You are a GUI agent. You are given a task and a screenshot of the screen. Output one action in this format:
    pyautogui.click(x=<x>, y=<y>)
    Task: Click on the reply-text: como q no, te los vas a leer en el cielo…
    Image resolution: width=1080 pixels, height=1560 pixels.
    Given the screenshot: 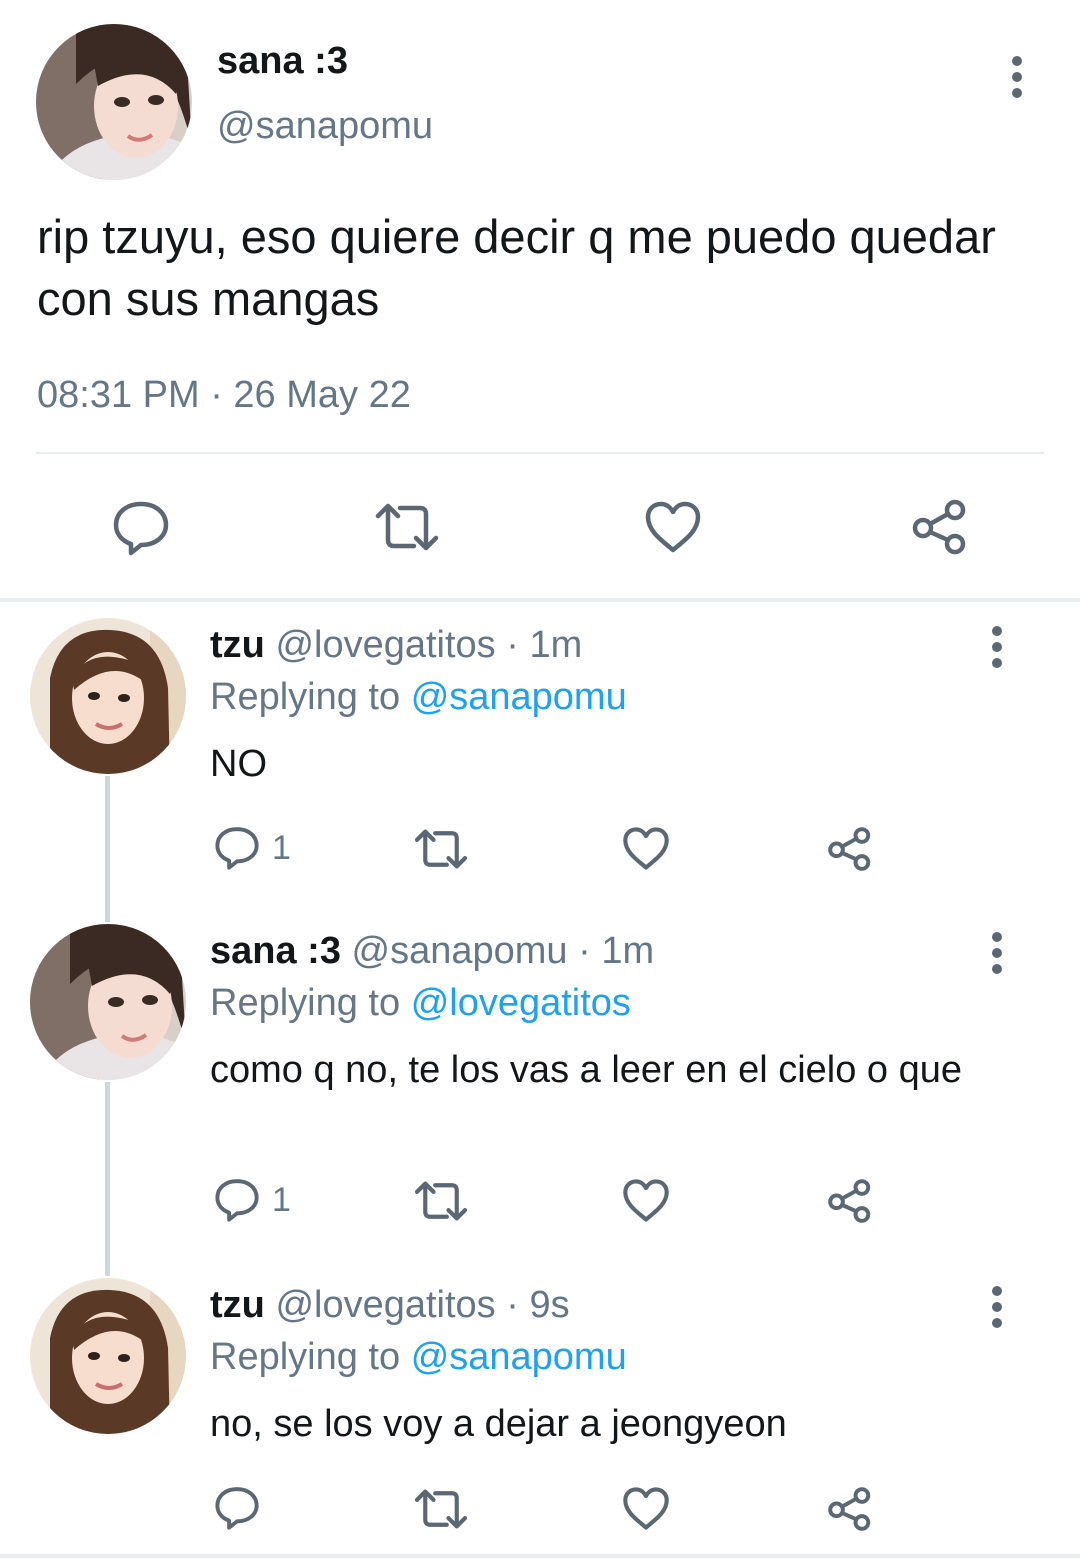 What is the action you would take?
    pyautogui.click(x=586, y=1070)
    